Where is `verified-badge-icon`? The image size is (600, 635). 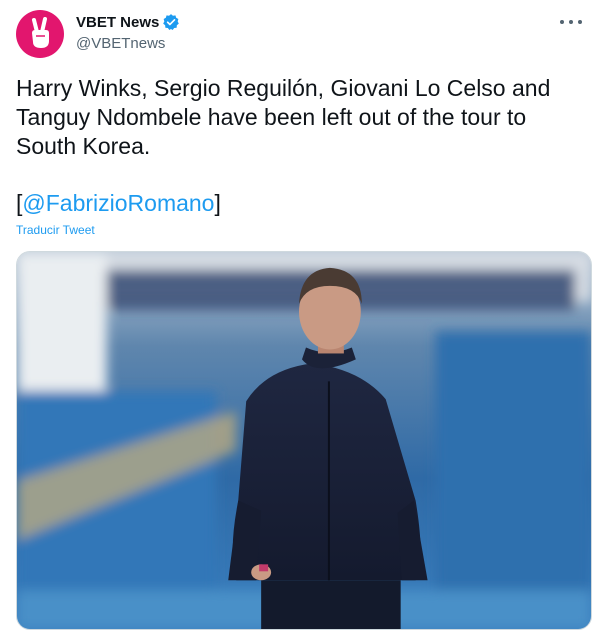
verified-badge-icon is located at coordinates (171, 22).